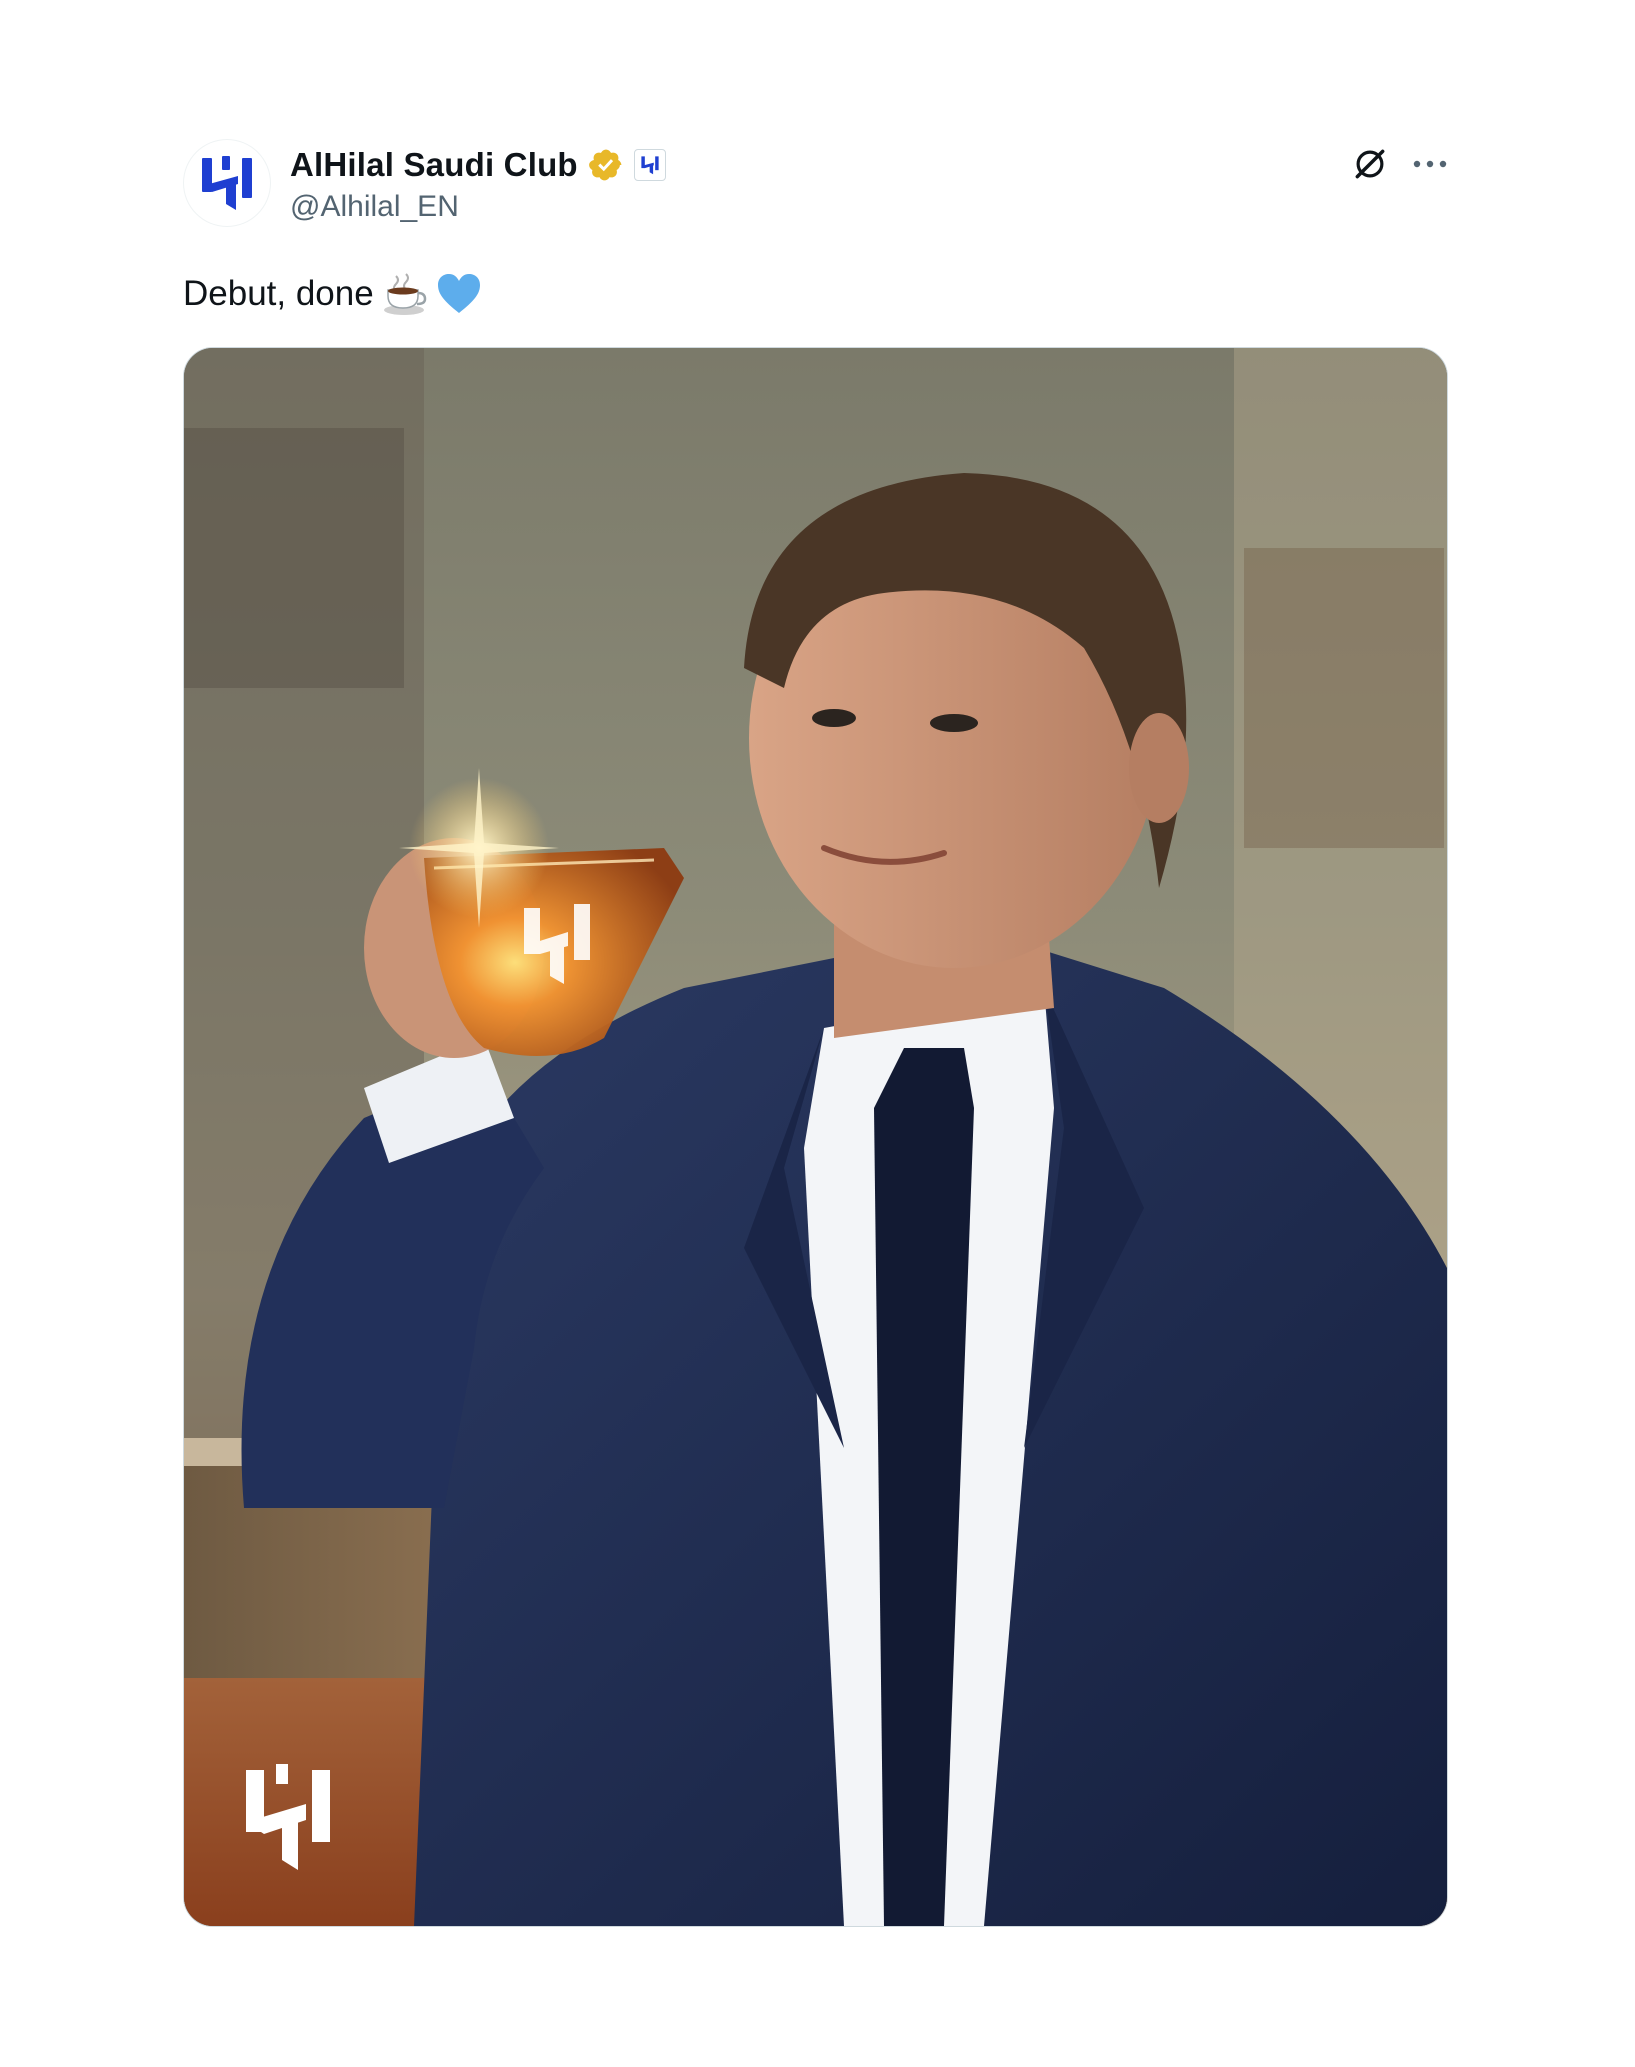 The image size is (1635, 2067). Describe the element at coordinates (374, 207) in the screenshot. I see `user-handle: @Alhilal_EN` at that location.